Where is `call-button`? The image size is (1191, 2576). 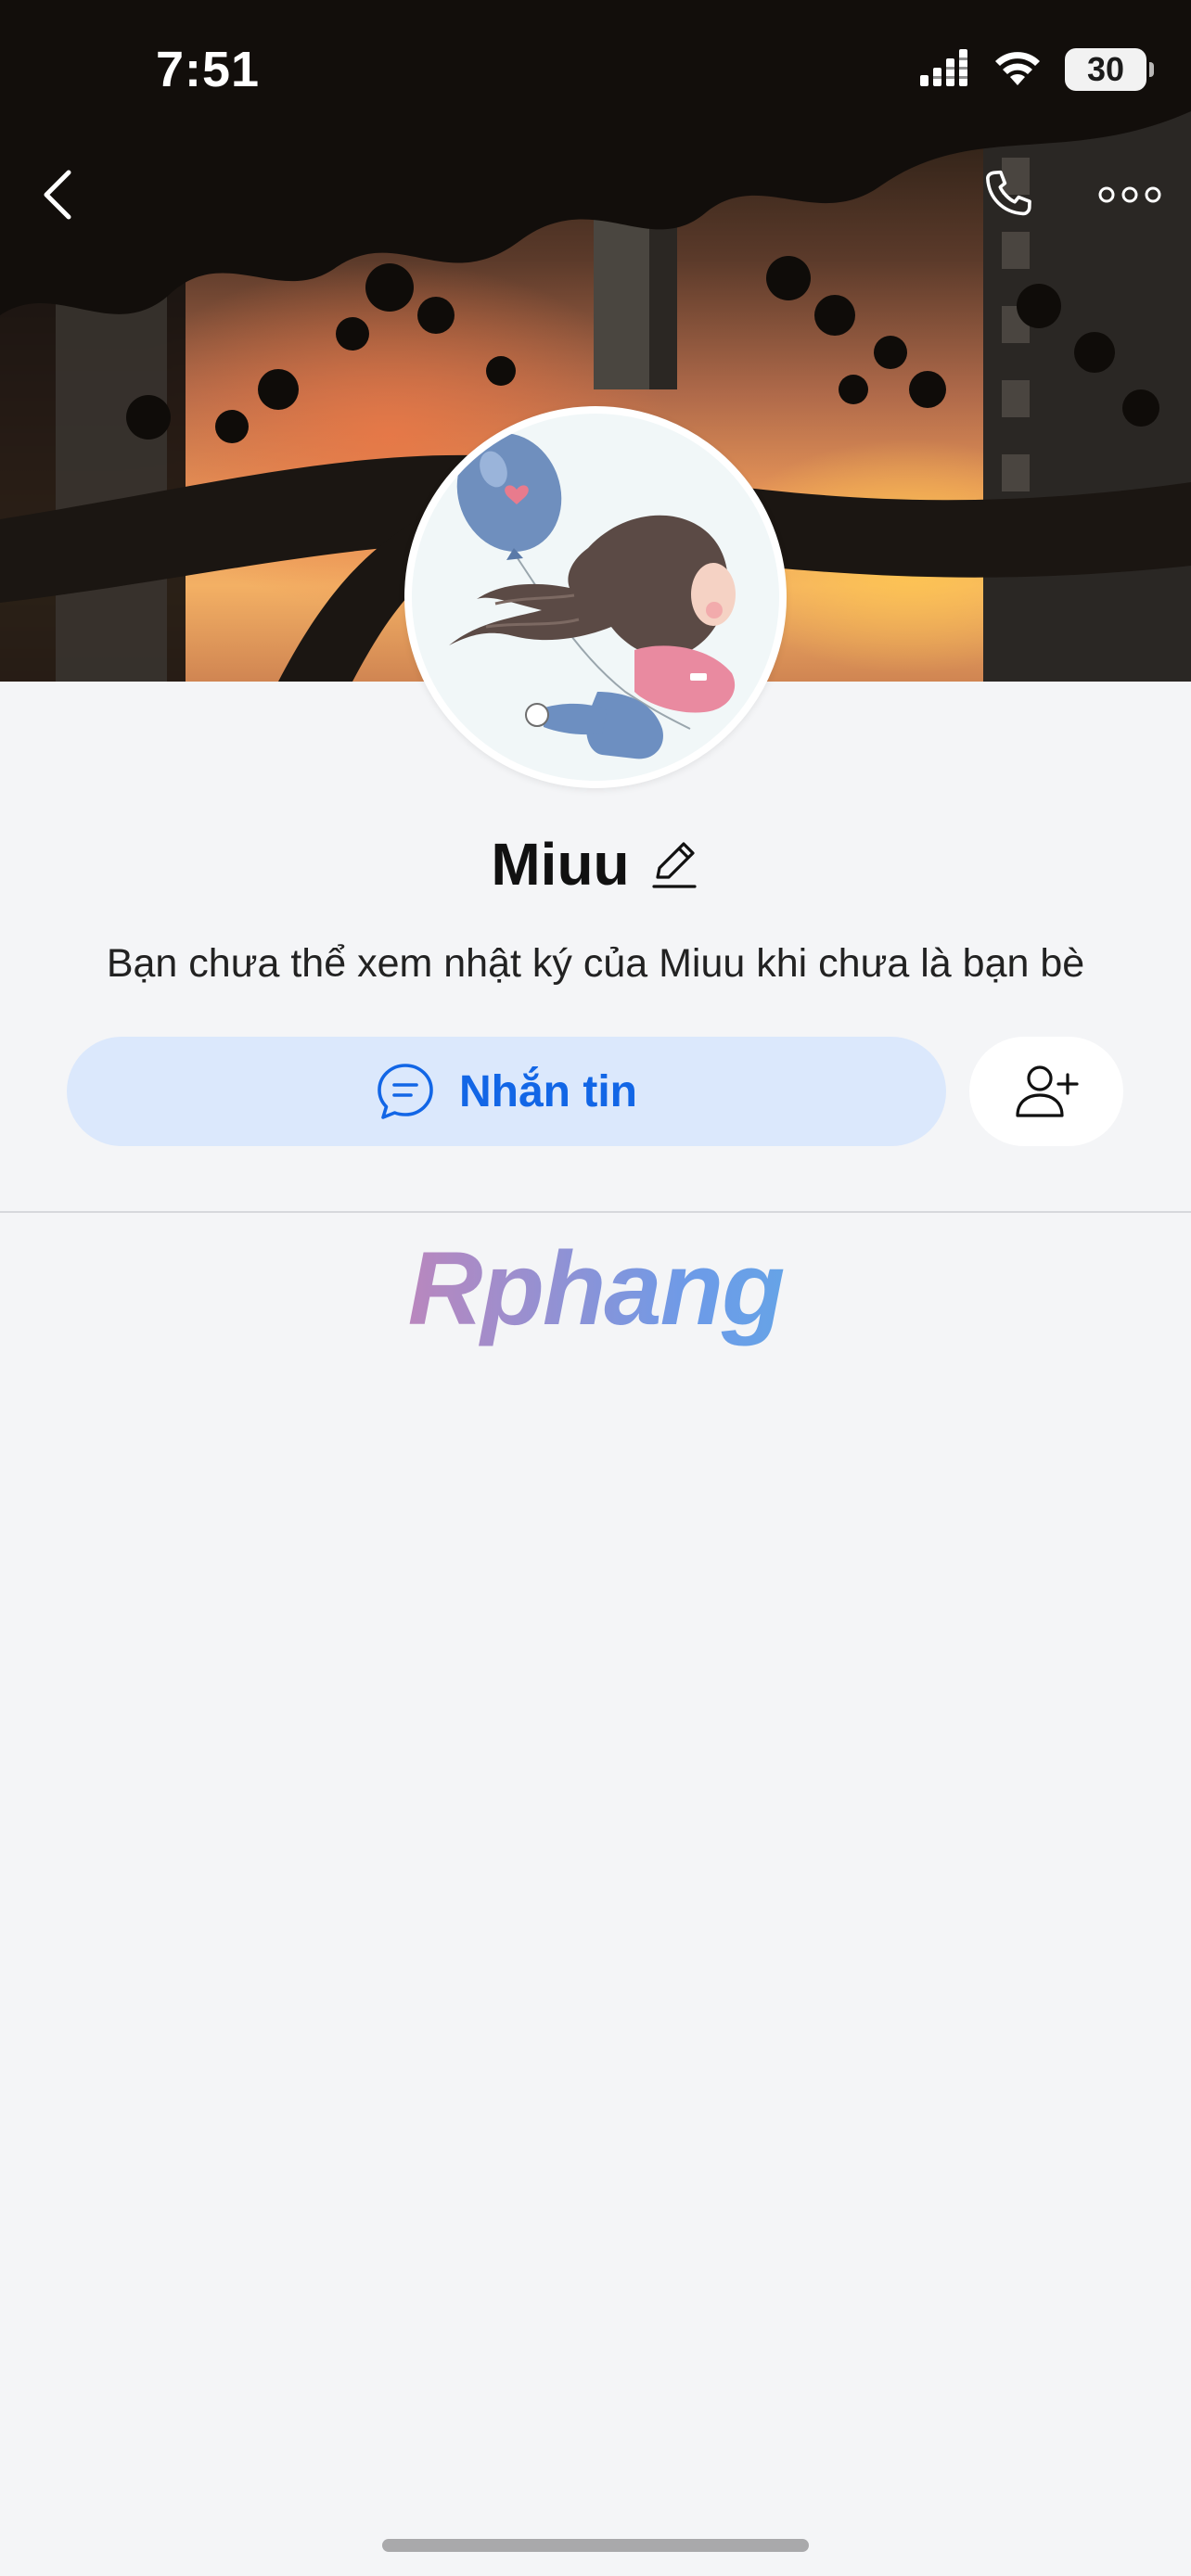
call-button is located at coordinates (1007, 195).